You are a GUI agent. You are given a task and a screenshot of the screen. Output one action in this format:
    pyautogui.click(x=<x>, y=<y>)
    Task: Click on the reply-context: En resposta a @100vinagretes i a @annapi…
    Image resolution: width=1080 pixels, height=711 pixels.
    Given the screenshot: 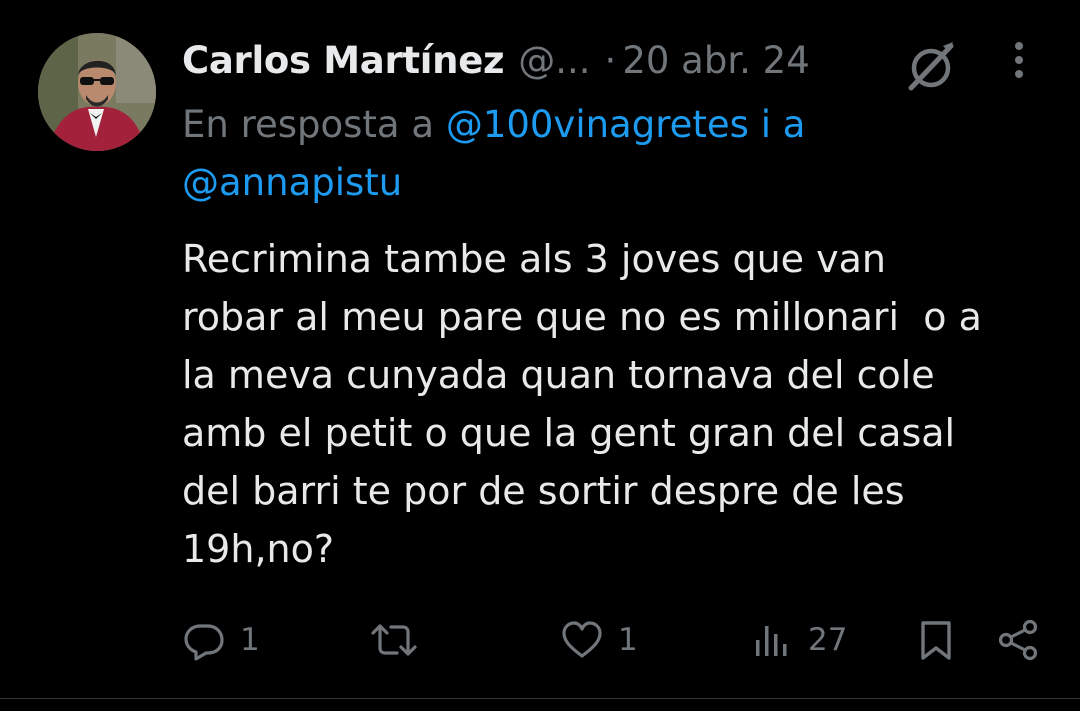 What is the action you would take?
    pyautogui.click(x=572, y=154)
    